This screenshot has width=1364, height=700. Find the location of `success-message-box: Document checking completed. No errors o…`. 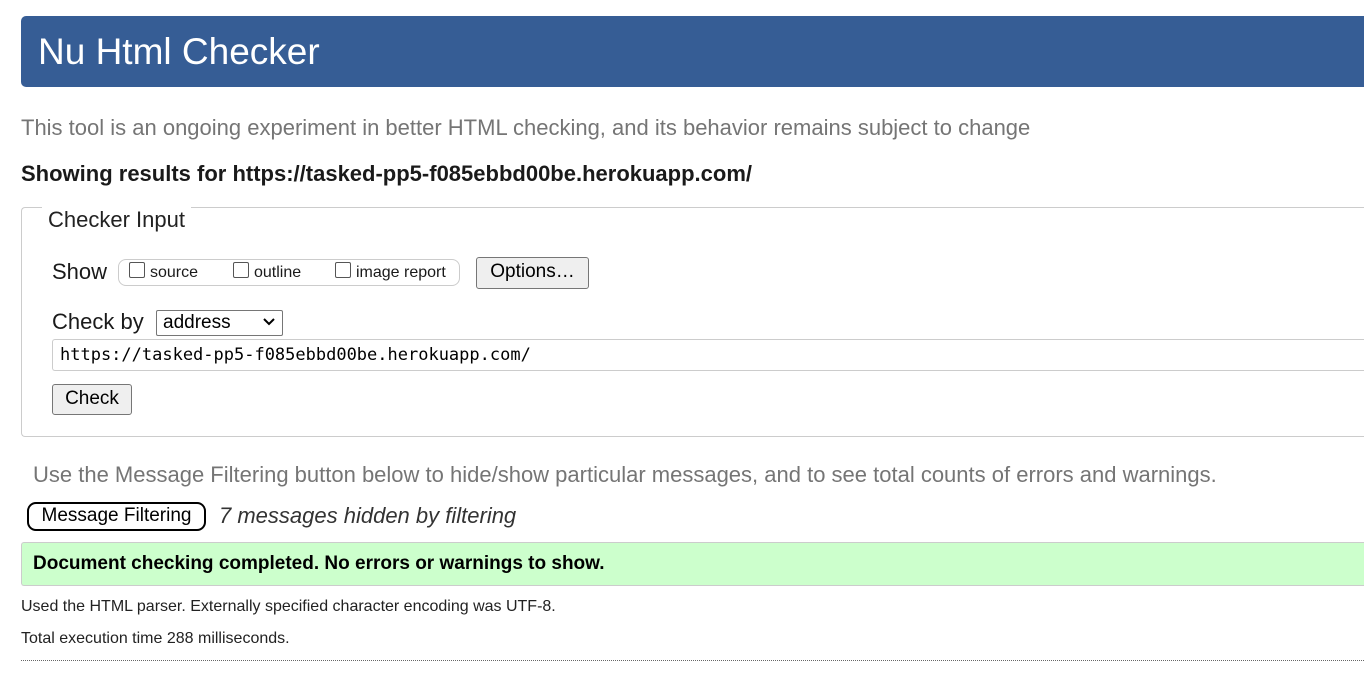

success-message-box: Document checking completed. No errors o… is located at coordinates (692, 564).